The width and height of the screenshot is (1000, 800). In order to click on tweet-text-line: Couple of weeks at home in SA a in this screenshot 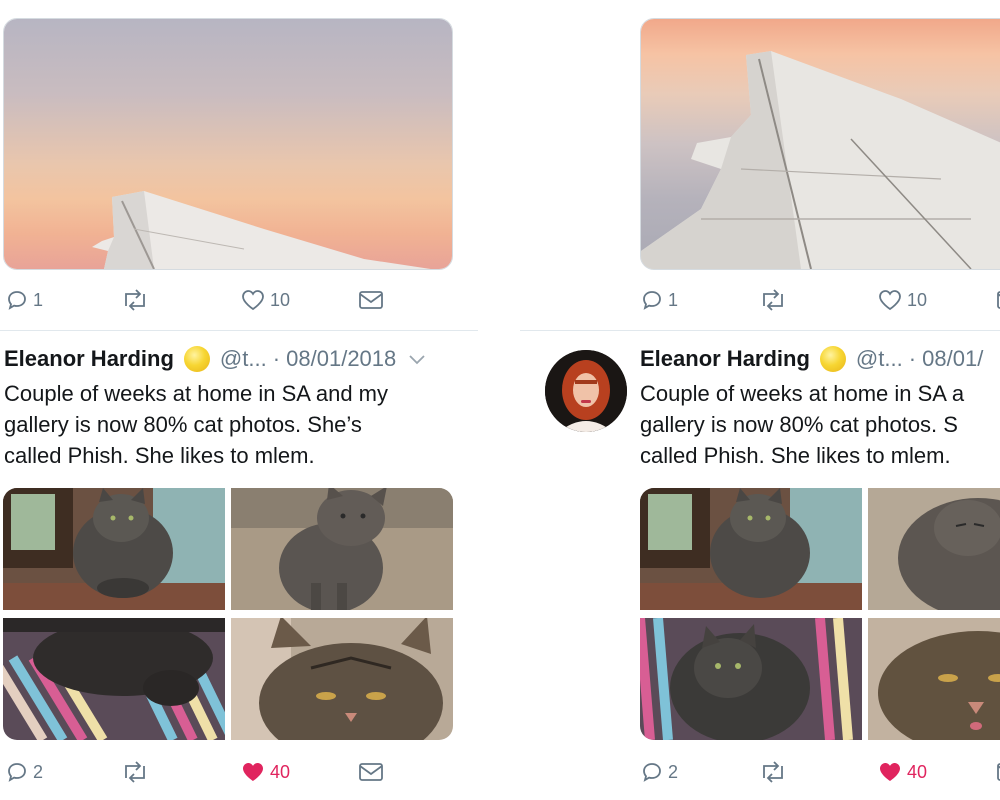, I will do `click(802, 393)`.